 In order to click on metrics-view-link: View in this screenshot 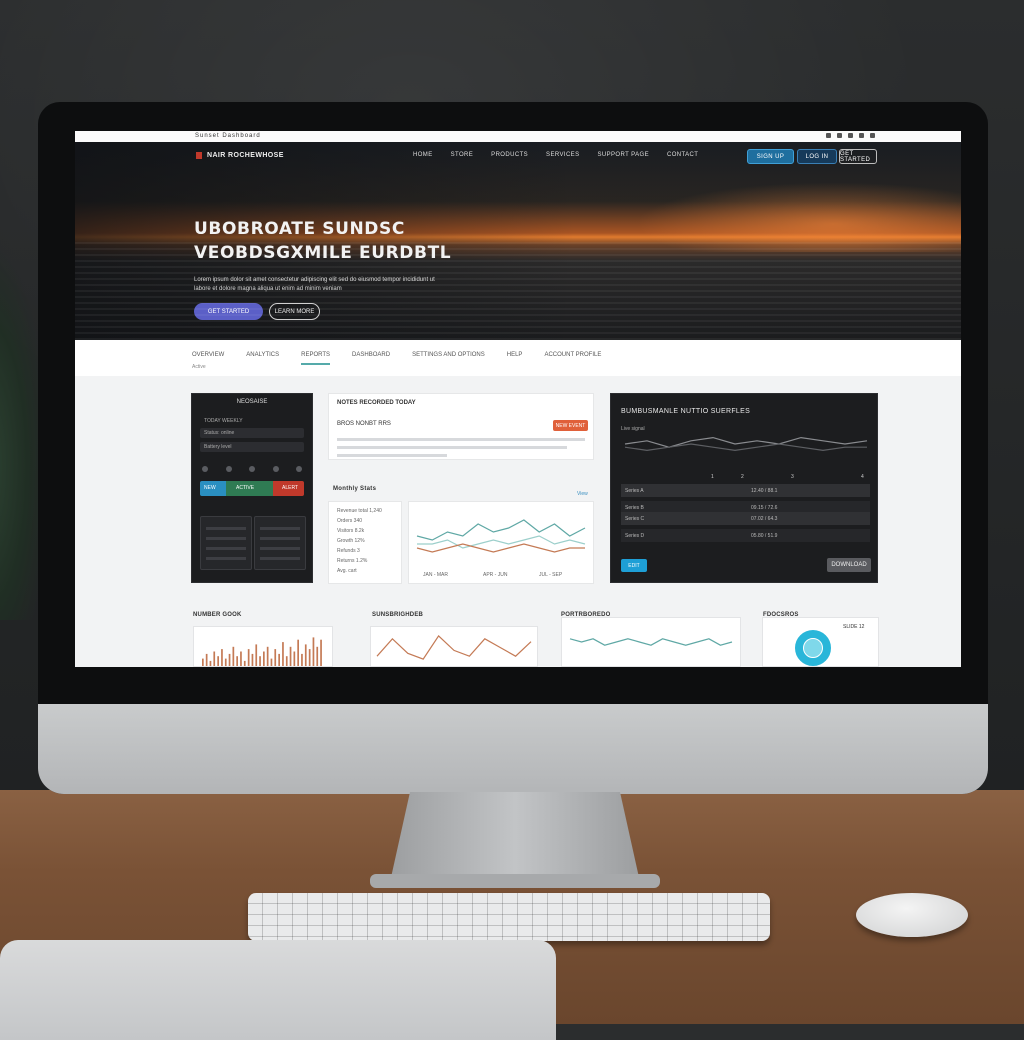, I will do `click(582, 494)`.